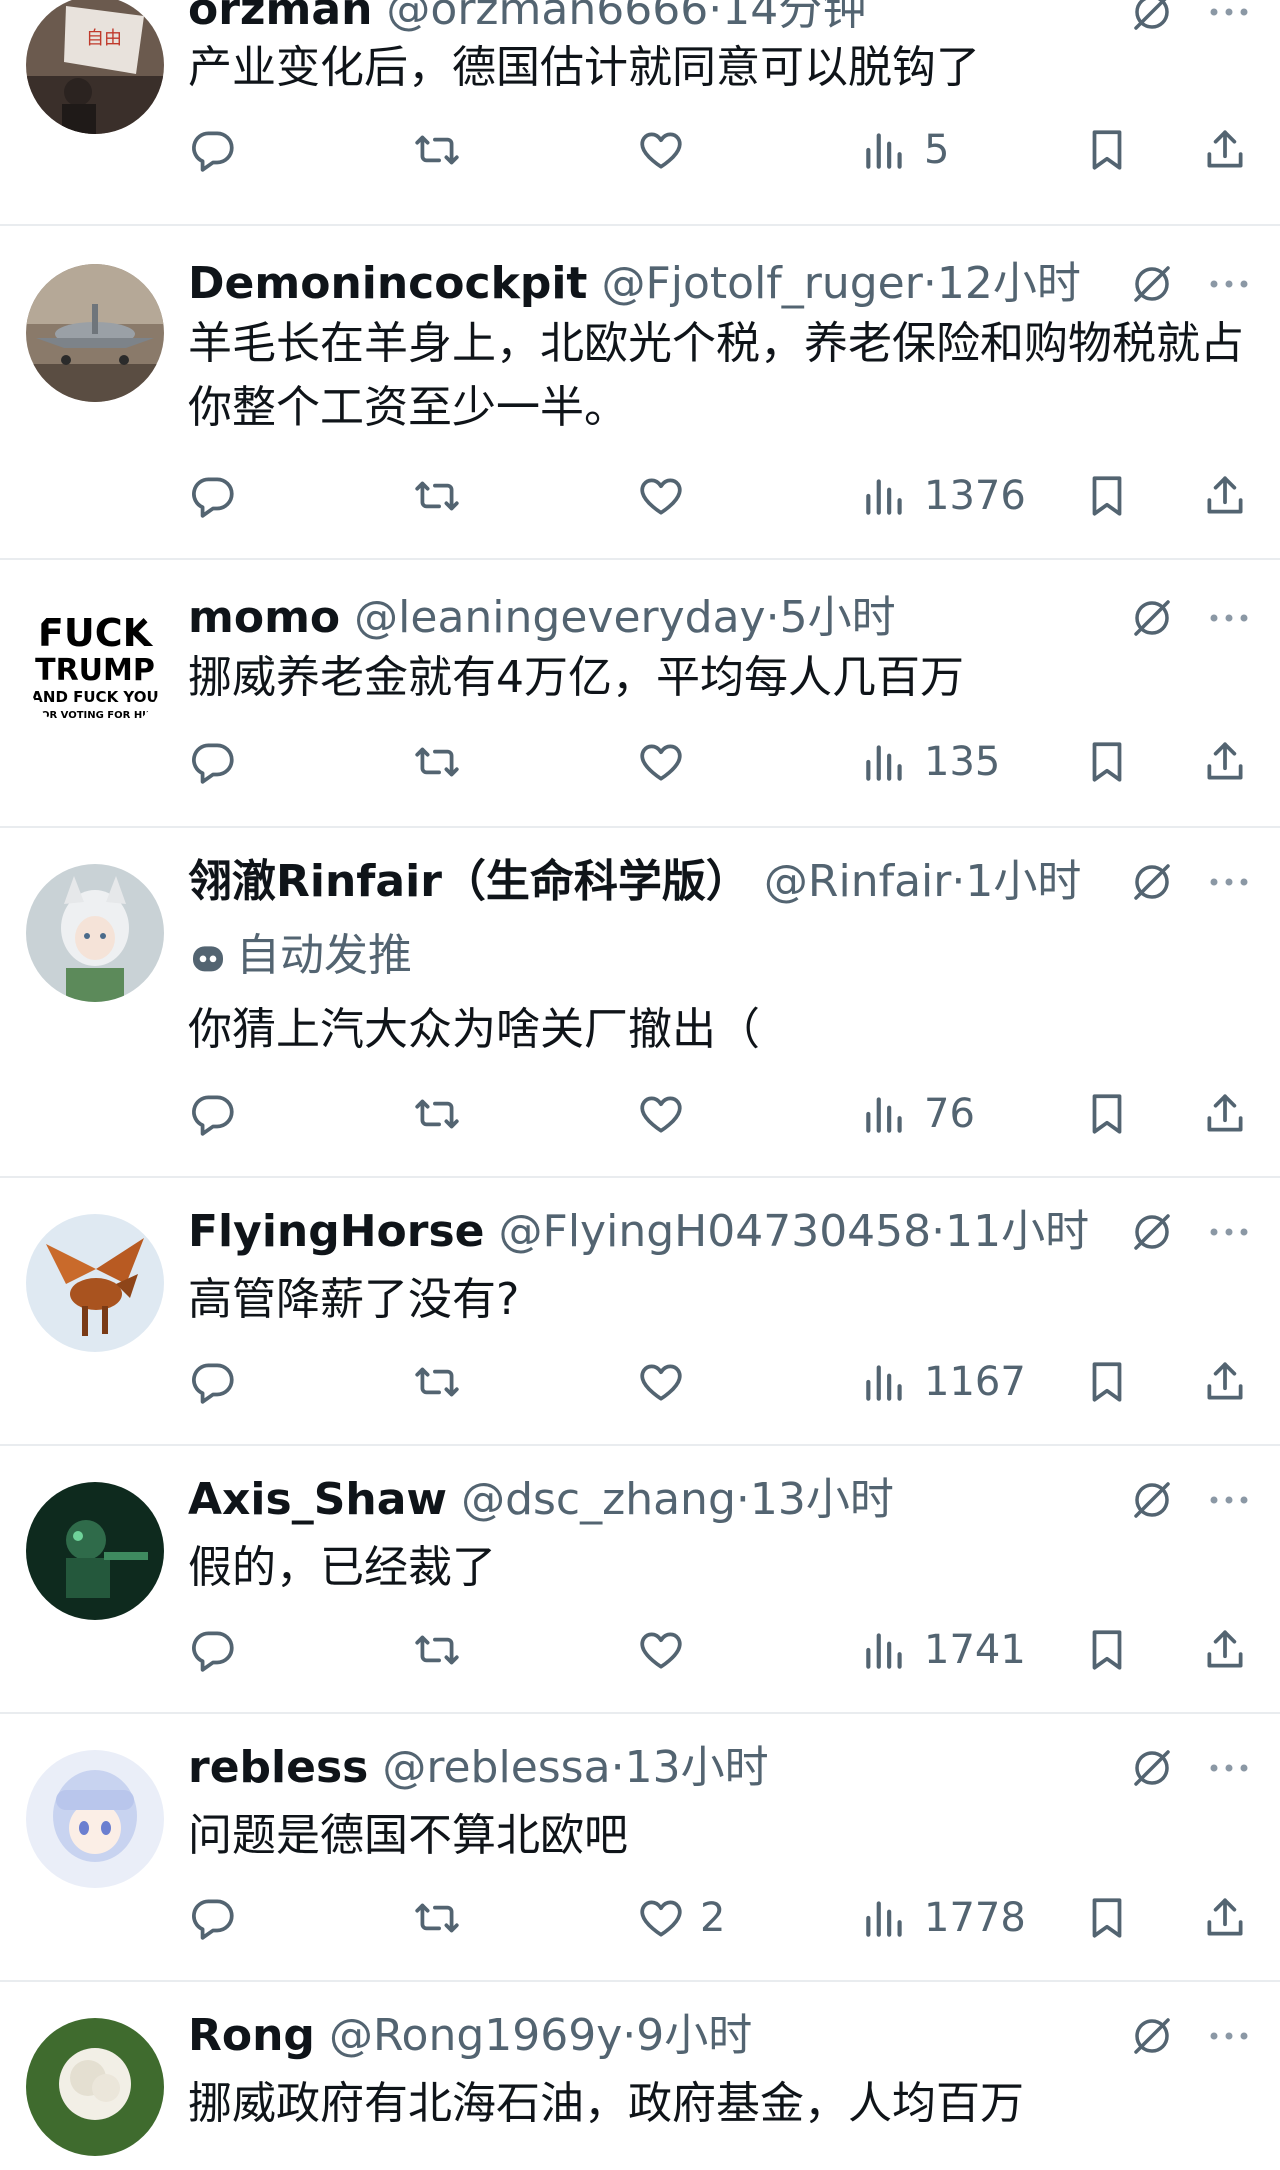  Describe the element at coordinates (857, 881) in the screenshot. I see `user-handle: @Rinfair` at that location.